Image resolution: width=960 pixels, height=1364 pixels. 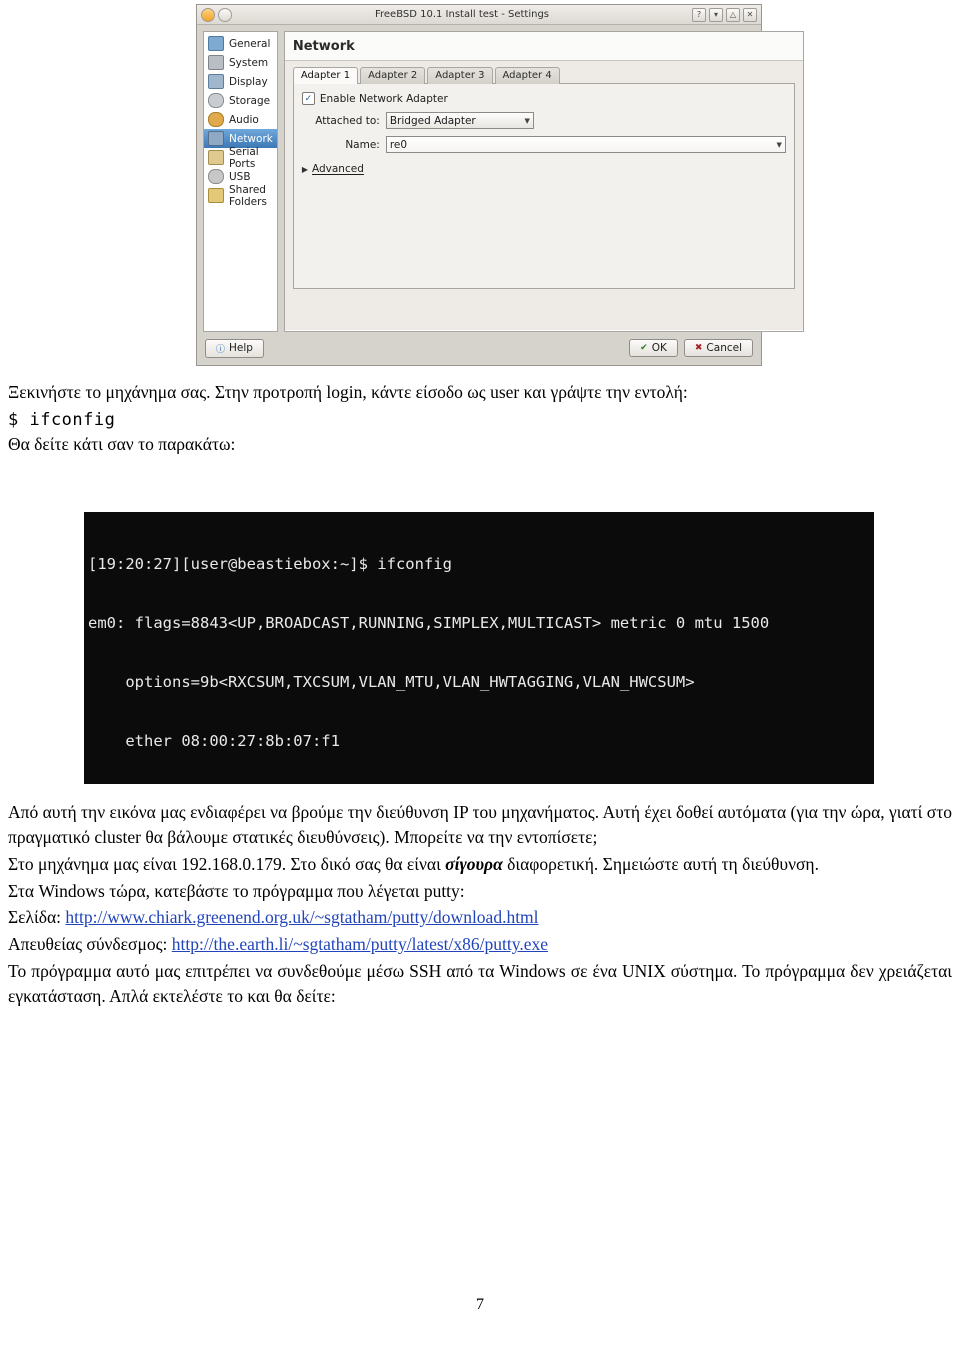 I want to click on page-link-label: Σελίδα:, so click(x=37, y=917).